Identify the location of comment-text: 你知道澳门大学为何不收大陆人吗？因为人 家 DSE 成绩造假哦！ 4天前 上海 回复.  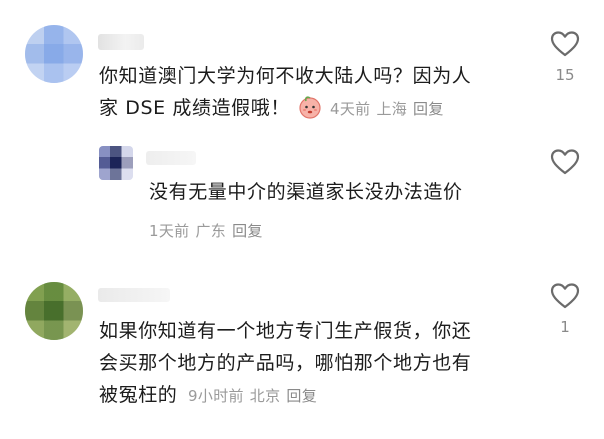
(319, 92).